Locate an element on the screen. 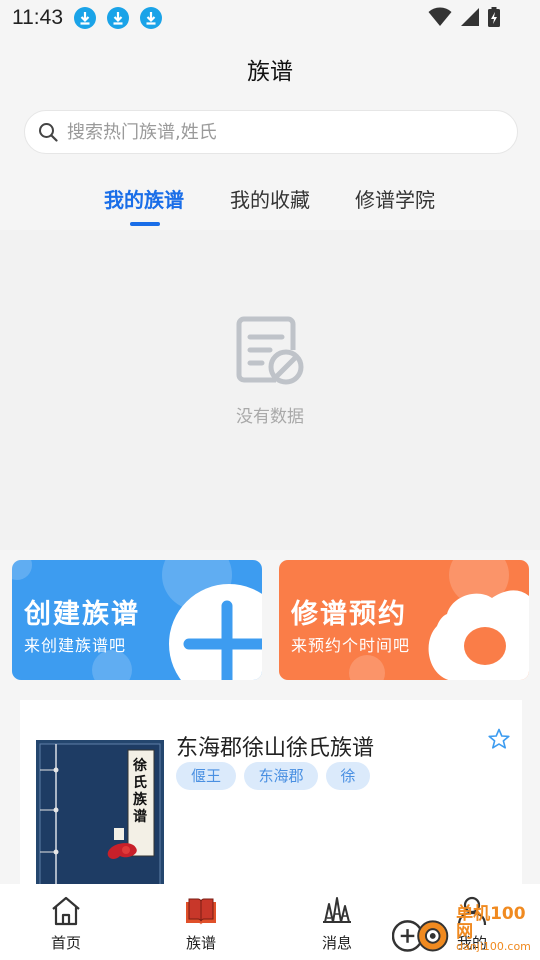 This screenshot has height=960, width=540. nav-genealogy: 族谱 is located at coordinates (201, 922).